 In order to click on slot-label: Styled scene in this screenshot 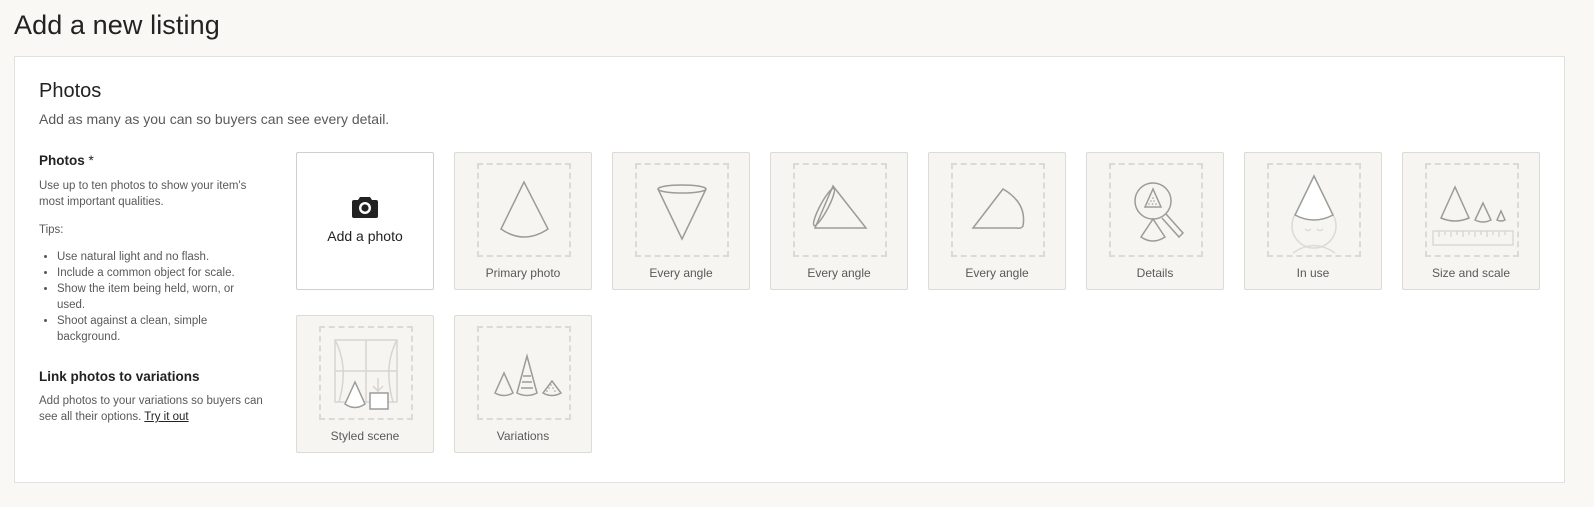, I will do `click(365, 436)`.